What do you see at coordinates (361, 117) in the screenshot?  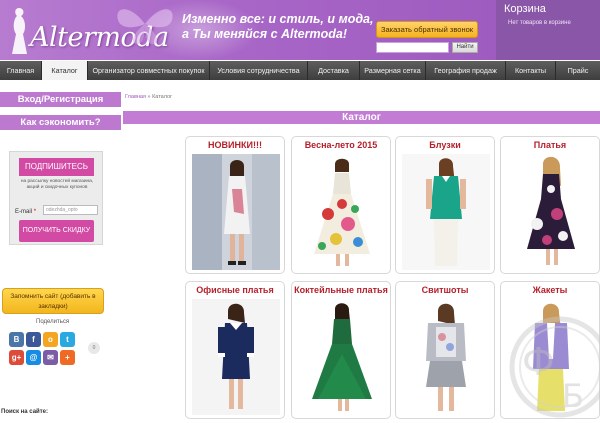 I see `catalog-title: Каталог` at bounding box center [361, 117].